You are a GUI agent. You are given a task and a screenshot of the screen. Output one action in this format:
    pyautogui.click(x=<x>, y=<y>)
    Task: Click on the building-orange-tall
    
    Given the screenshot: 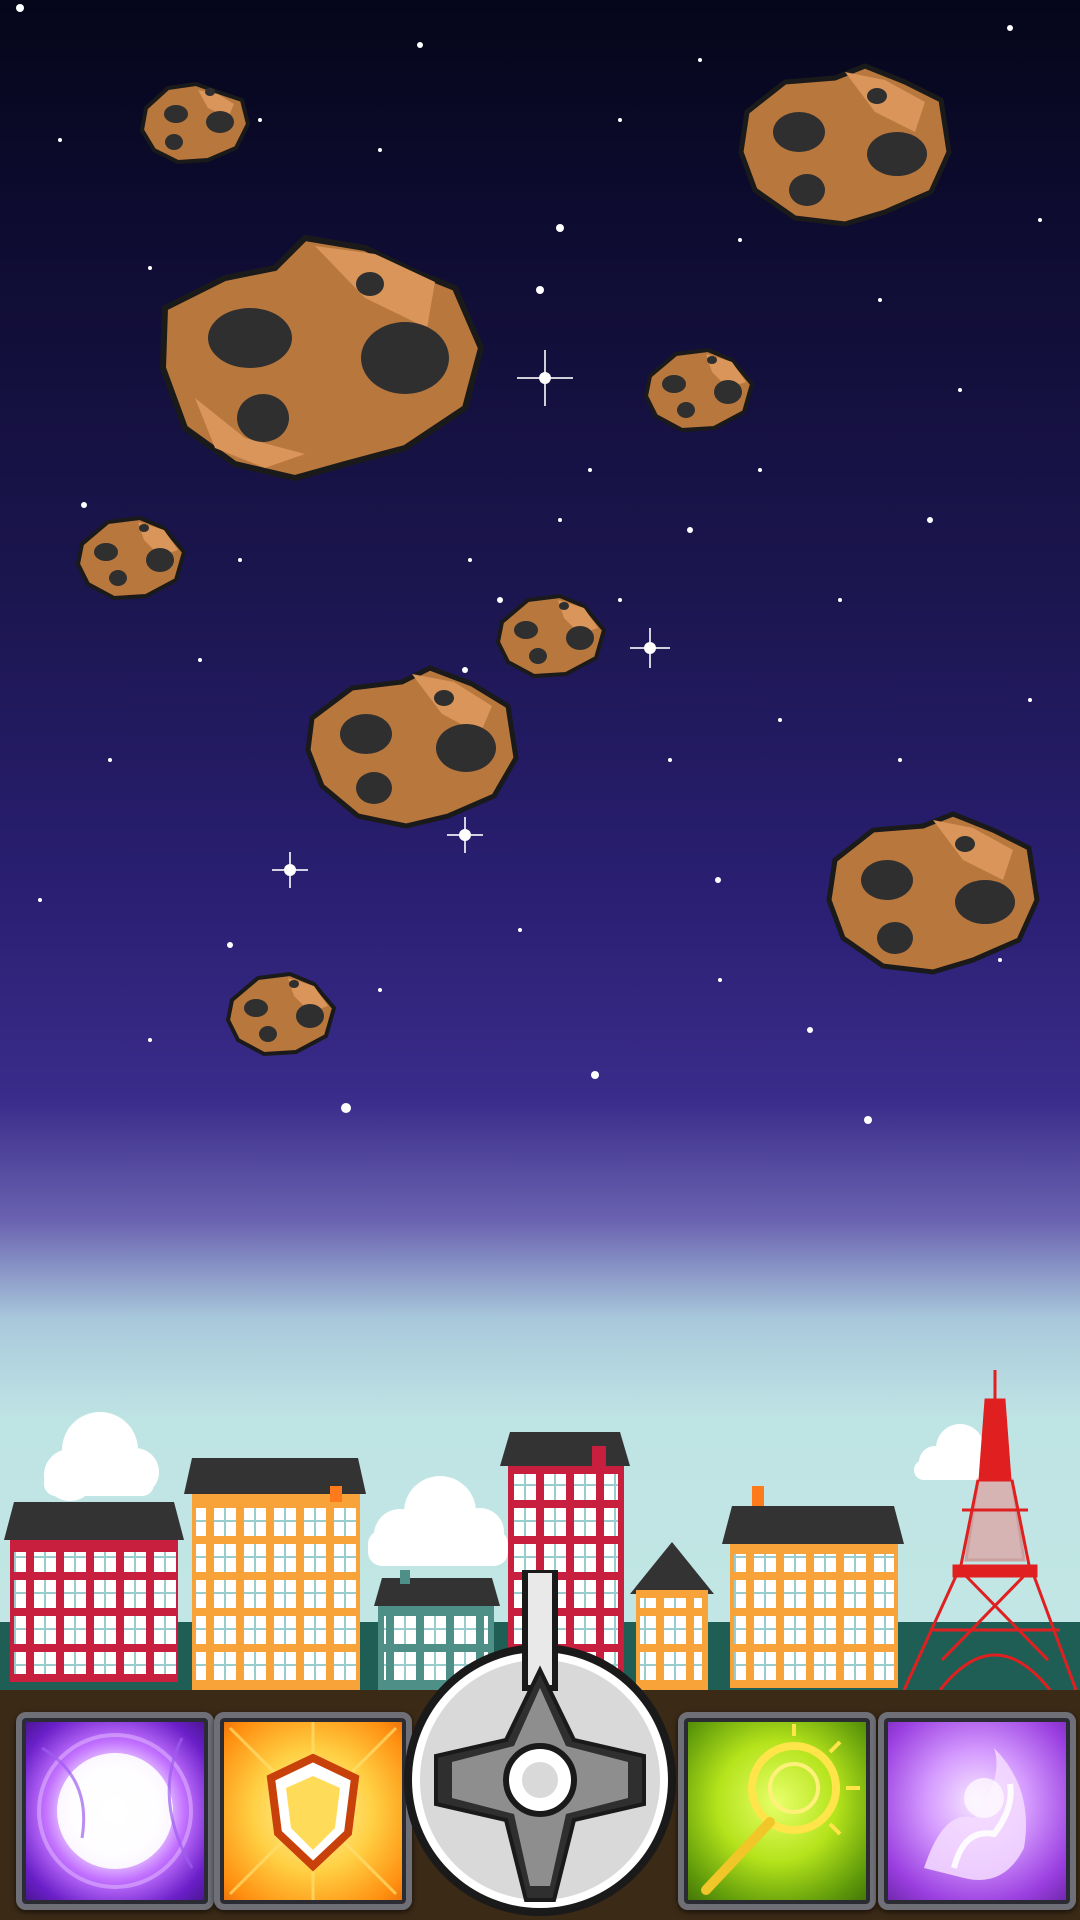 What is the action you would take?
    pyautogui.click(x=275, y=1574)
    